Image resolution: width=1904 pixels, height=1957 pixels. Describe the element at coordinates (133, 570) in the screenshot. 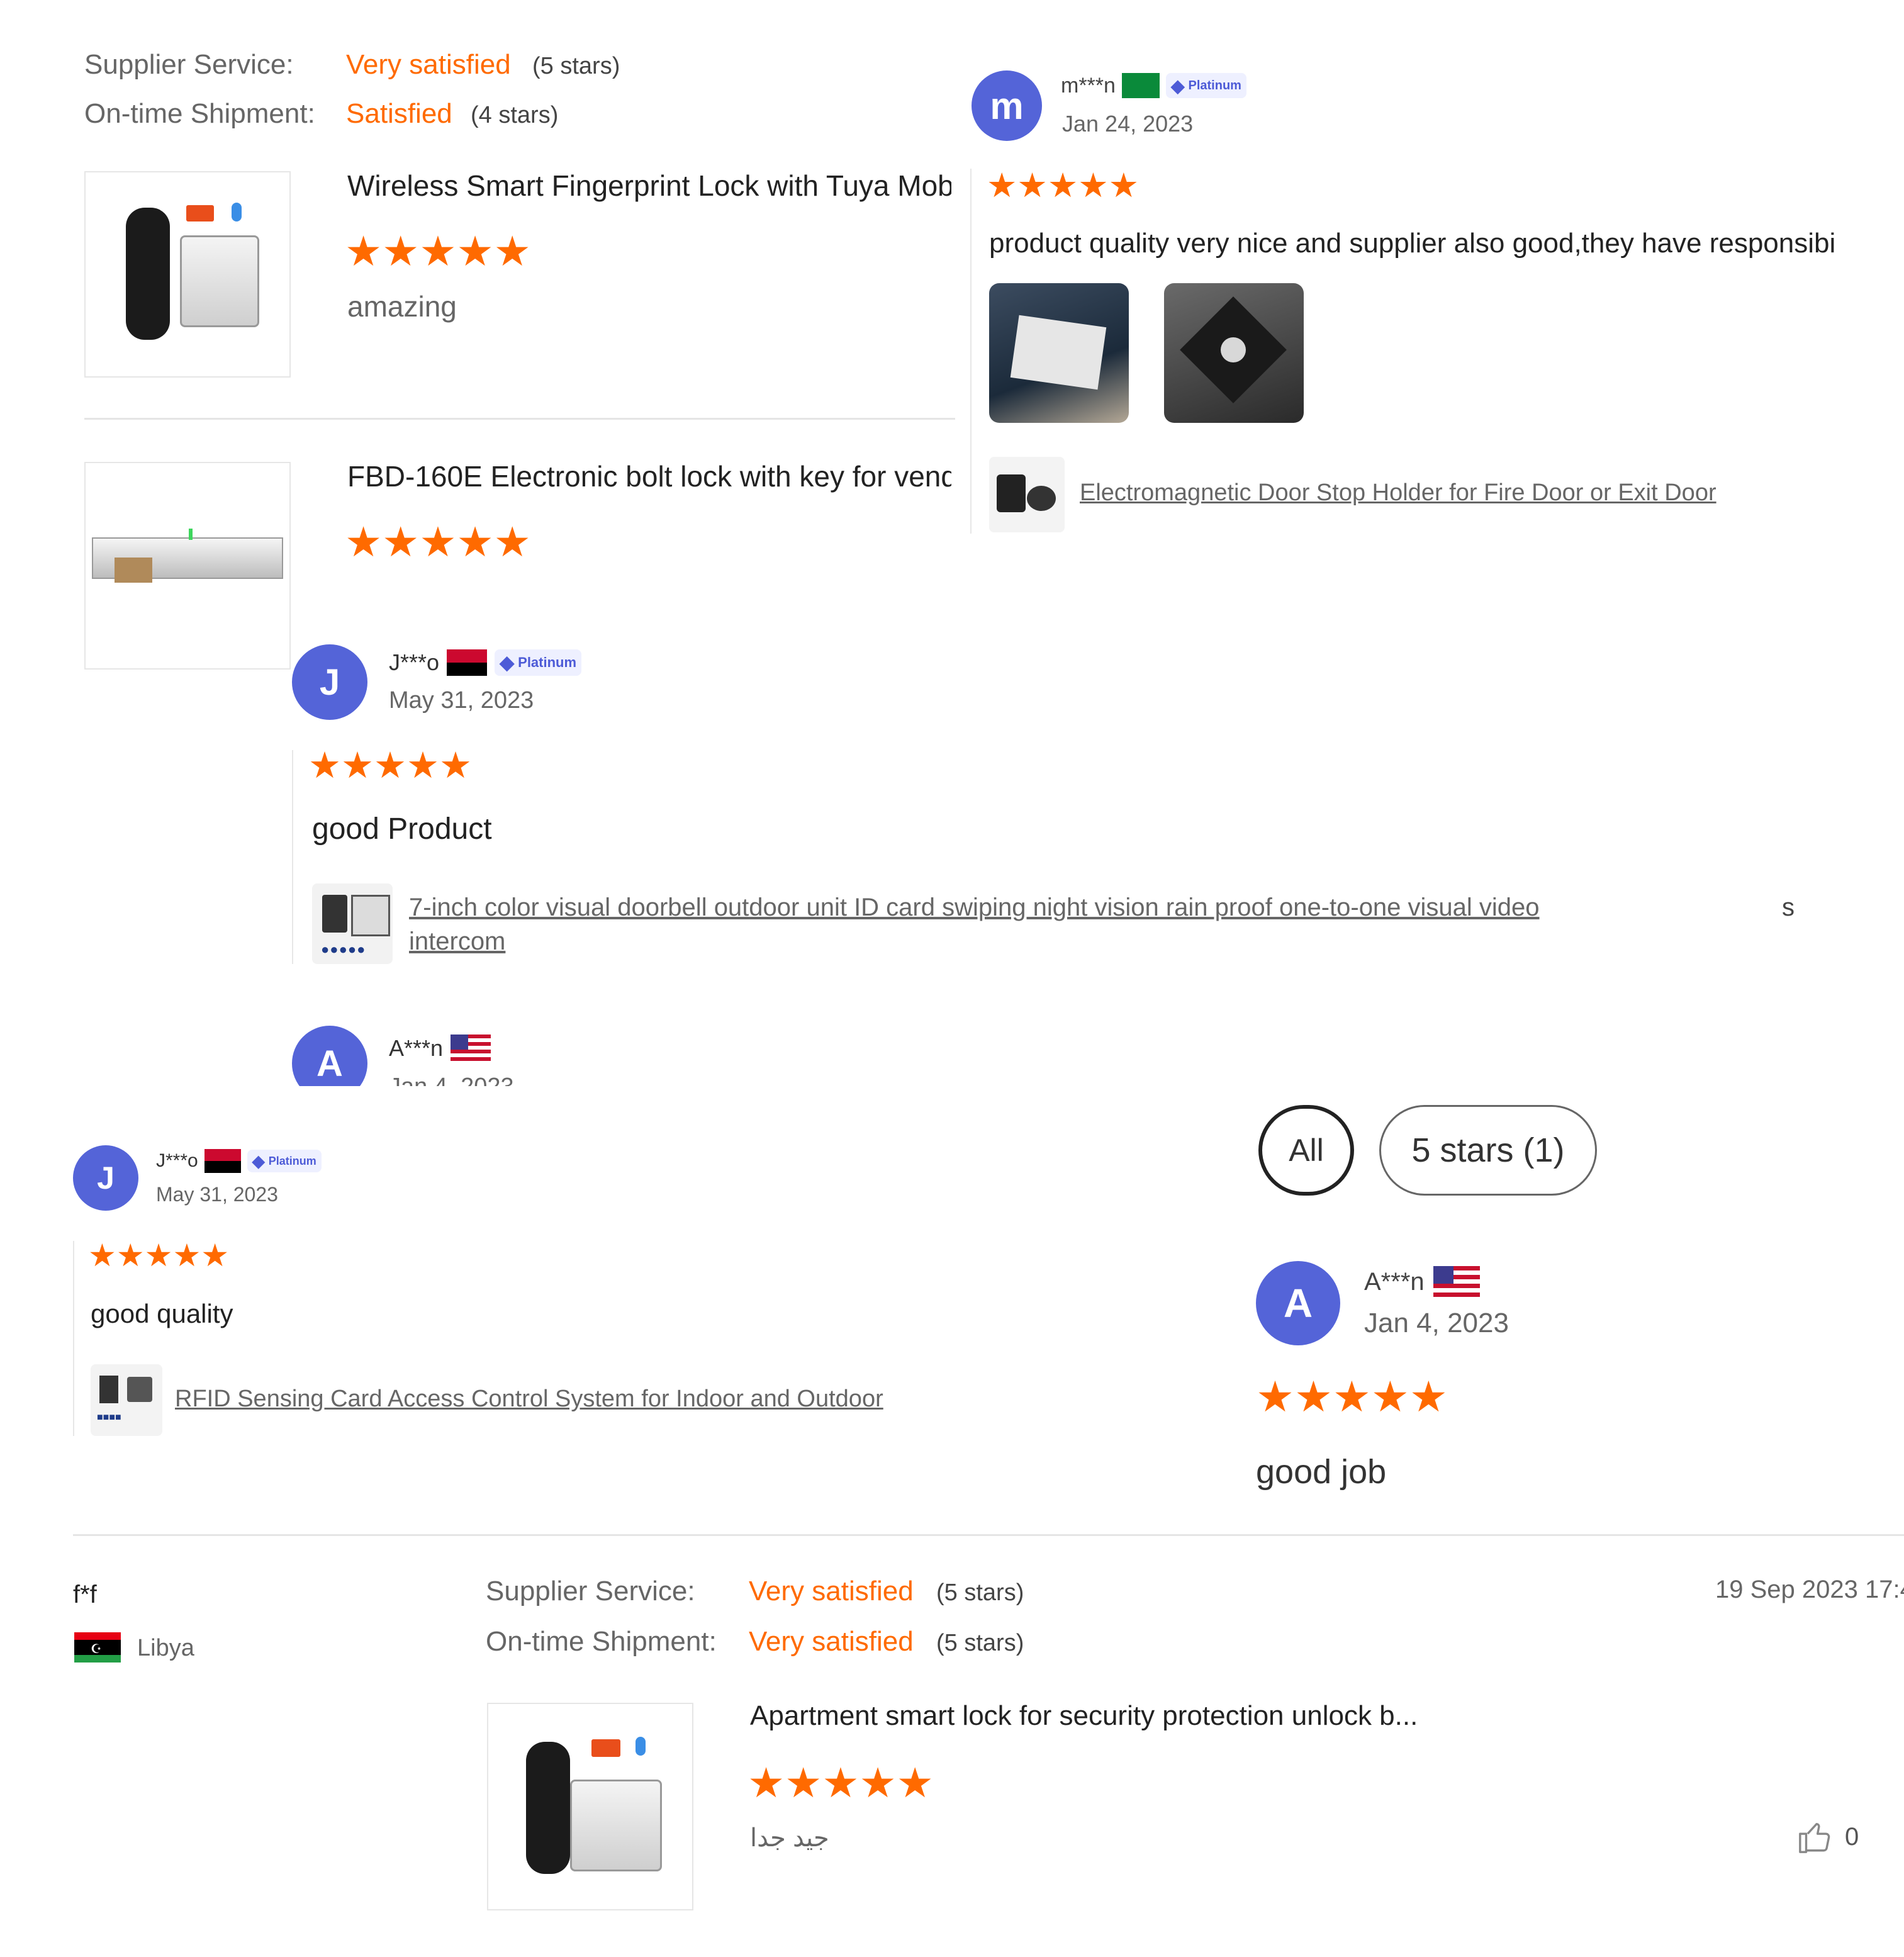

I see `bolt-key-image` at that location.